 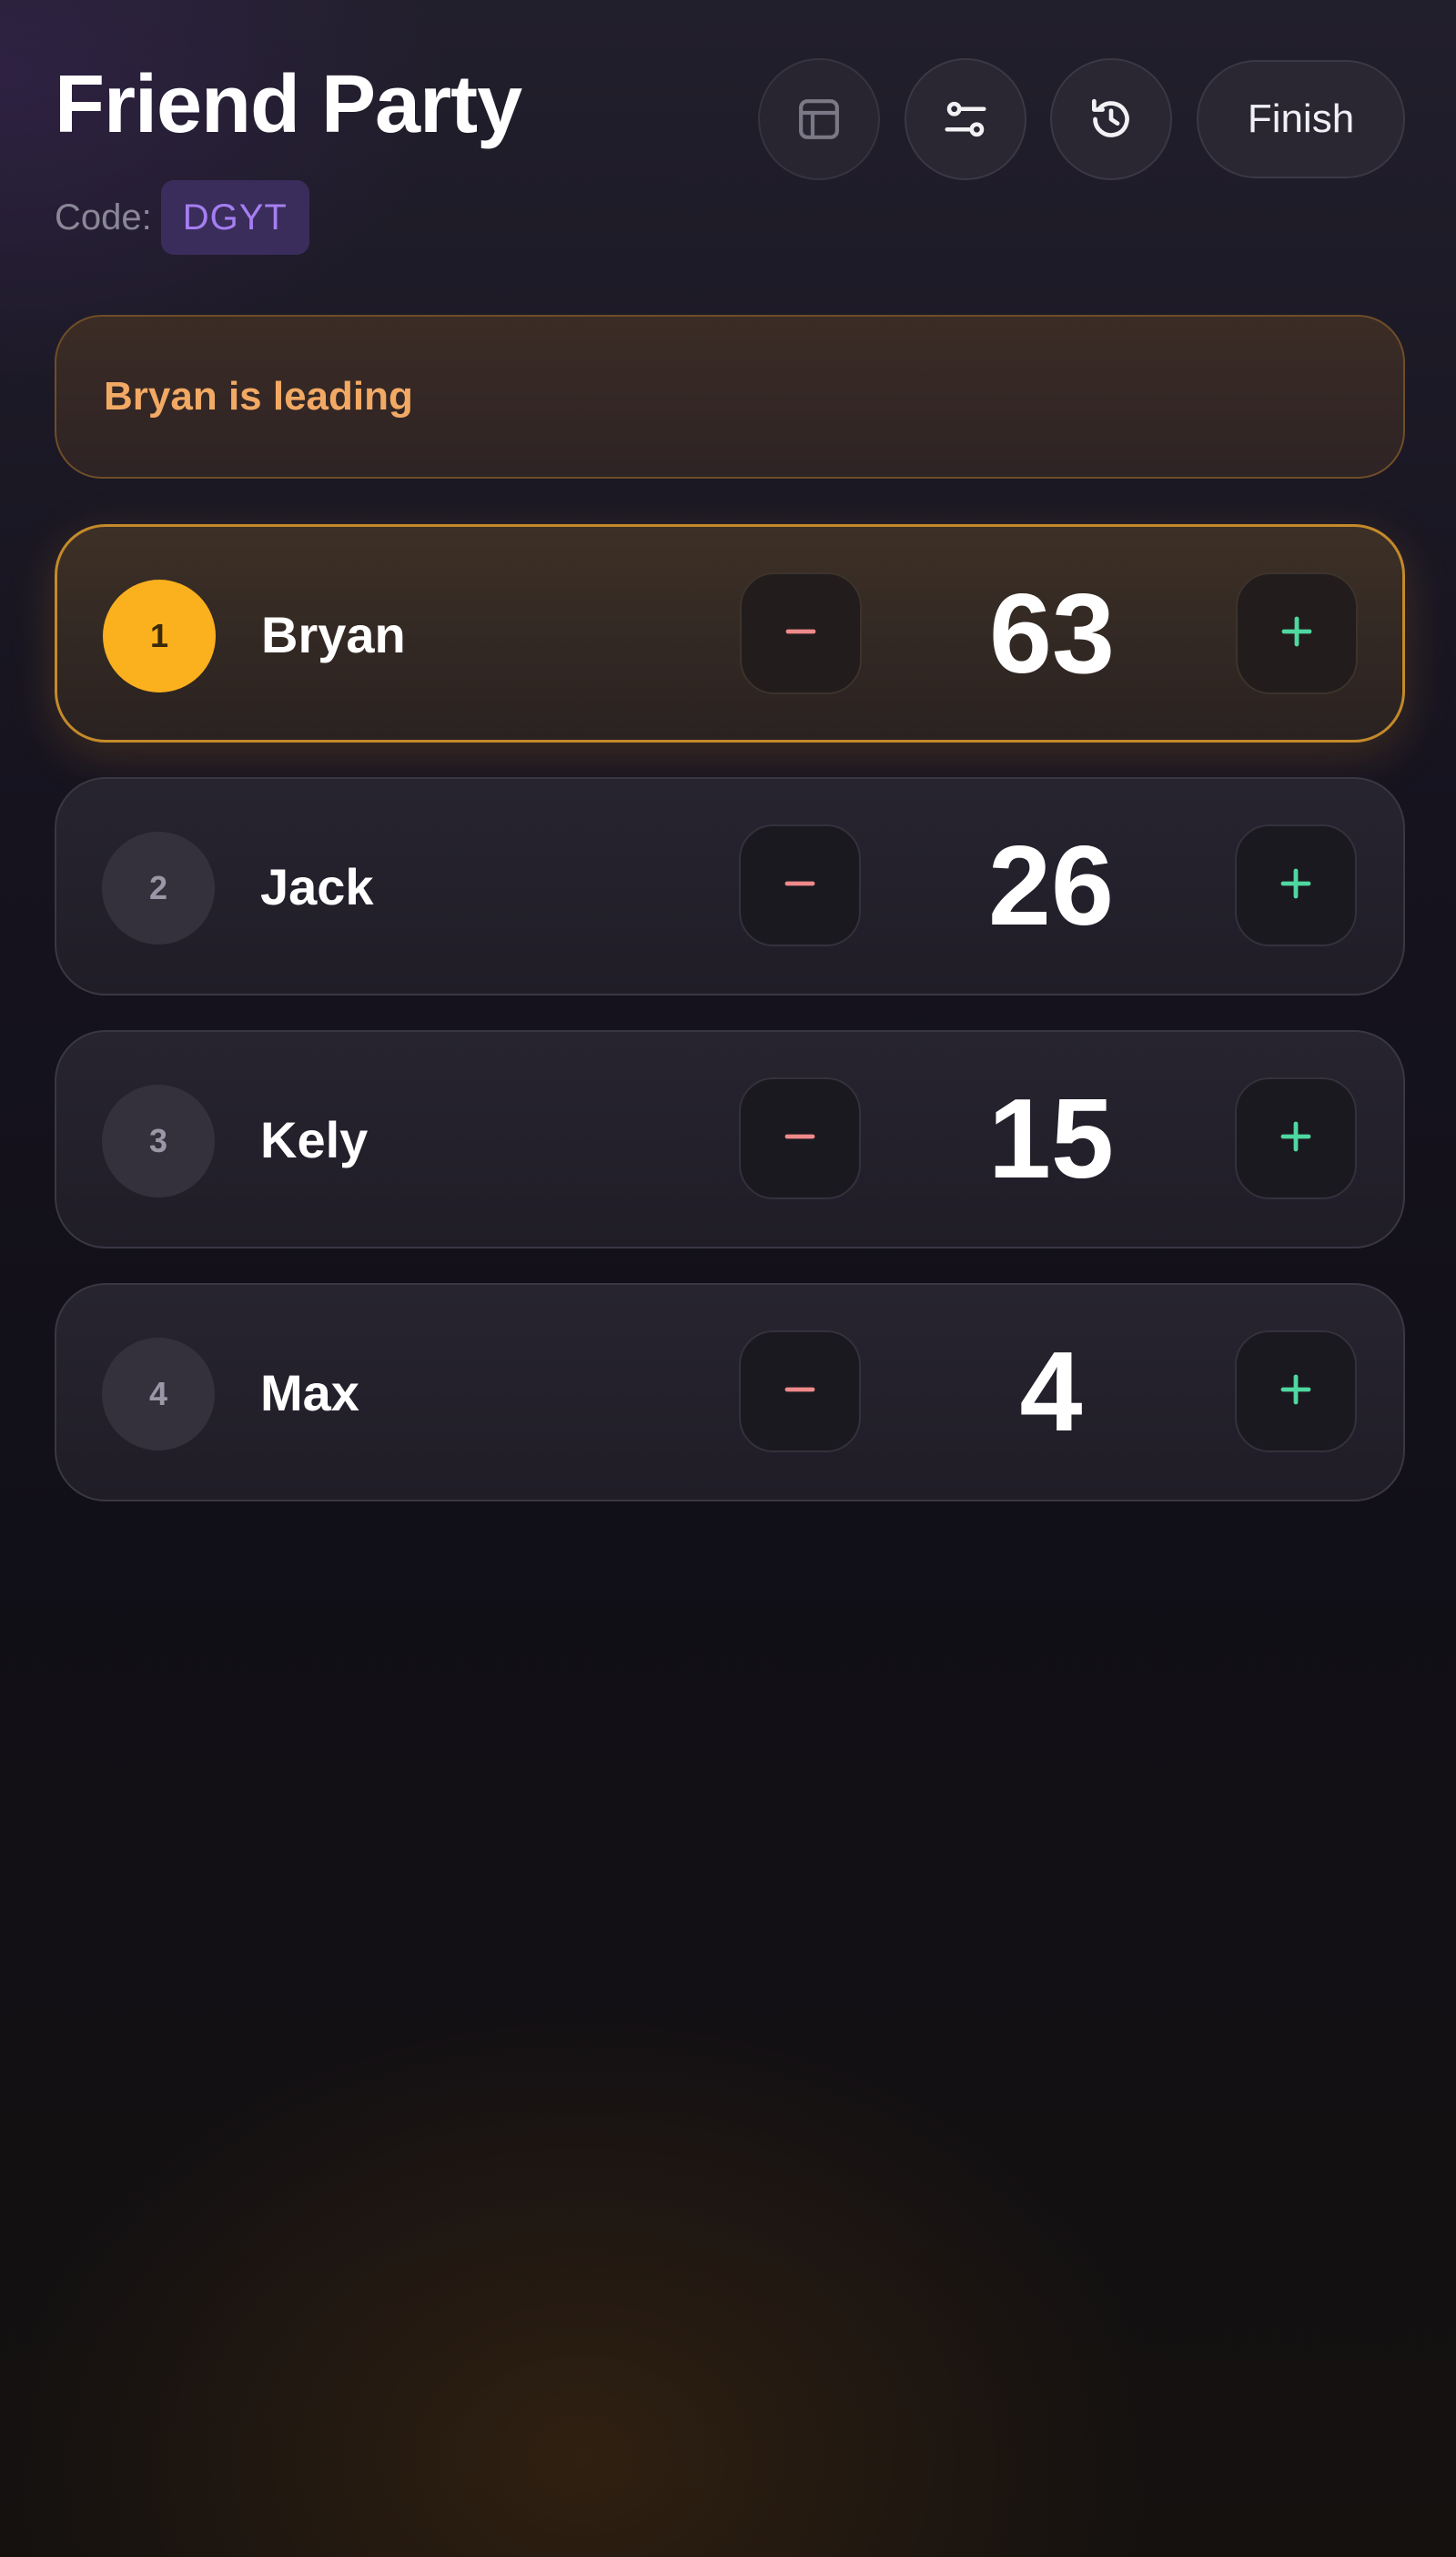 What do you see at coordinates (1051, 886) in the screenshot?
I see `player-score: 26` at bounding box center [1051, 886].